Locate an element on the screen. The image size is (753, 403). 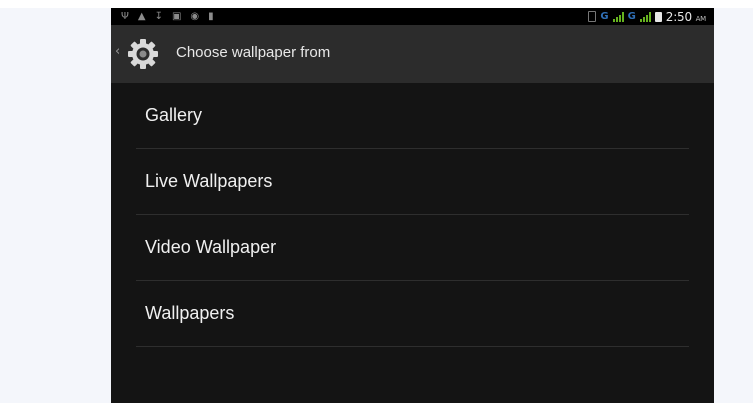
list-item-gallery: Gallery is located at coordinates (412, 116).